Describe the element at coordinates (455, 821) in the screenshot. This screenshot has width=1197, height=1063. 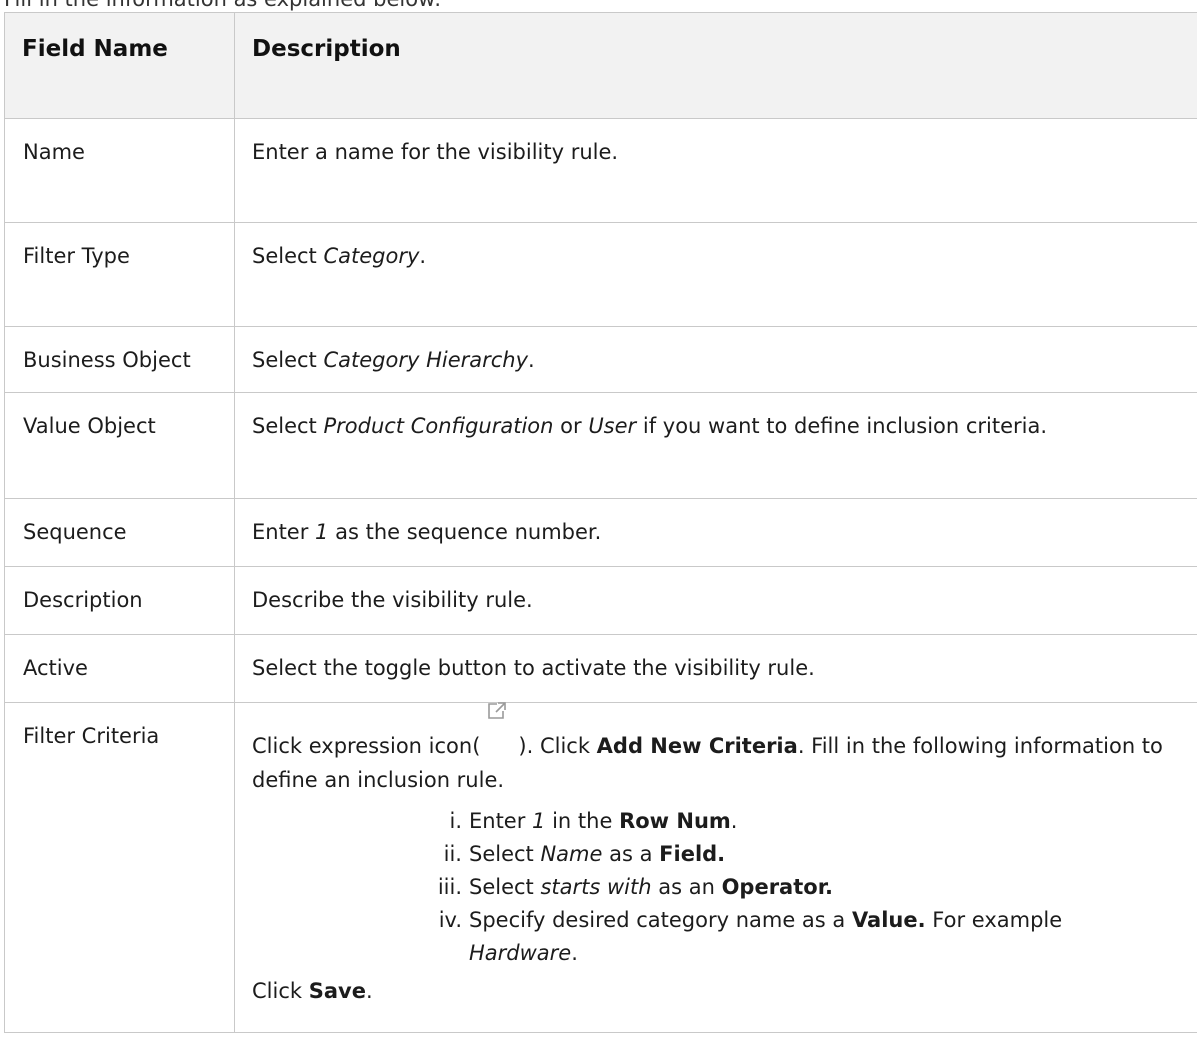
I see `step-number: i.` at that location.